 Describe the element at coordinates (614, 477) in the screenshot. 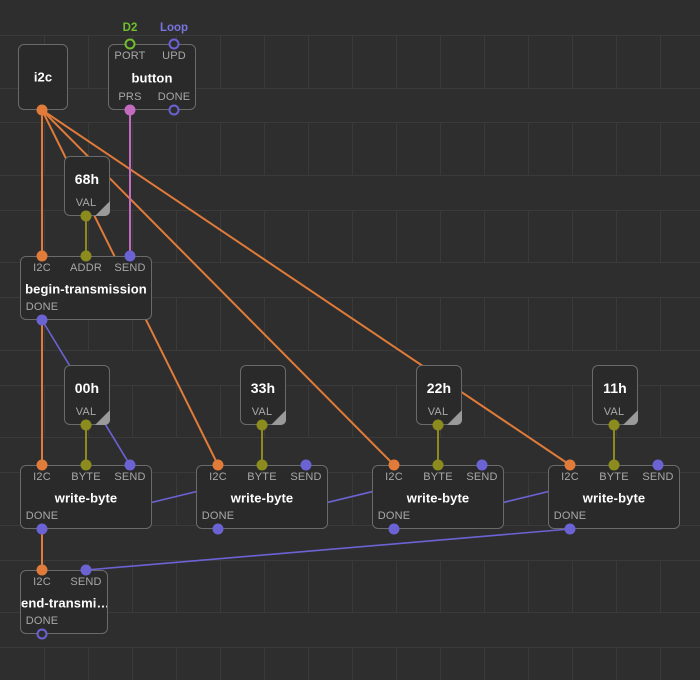

I see `pin-wb4-byte-label: BYTE` at that location.